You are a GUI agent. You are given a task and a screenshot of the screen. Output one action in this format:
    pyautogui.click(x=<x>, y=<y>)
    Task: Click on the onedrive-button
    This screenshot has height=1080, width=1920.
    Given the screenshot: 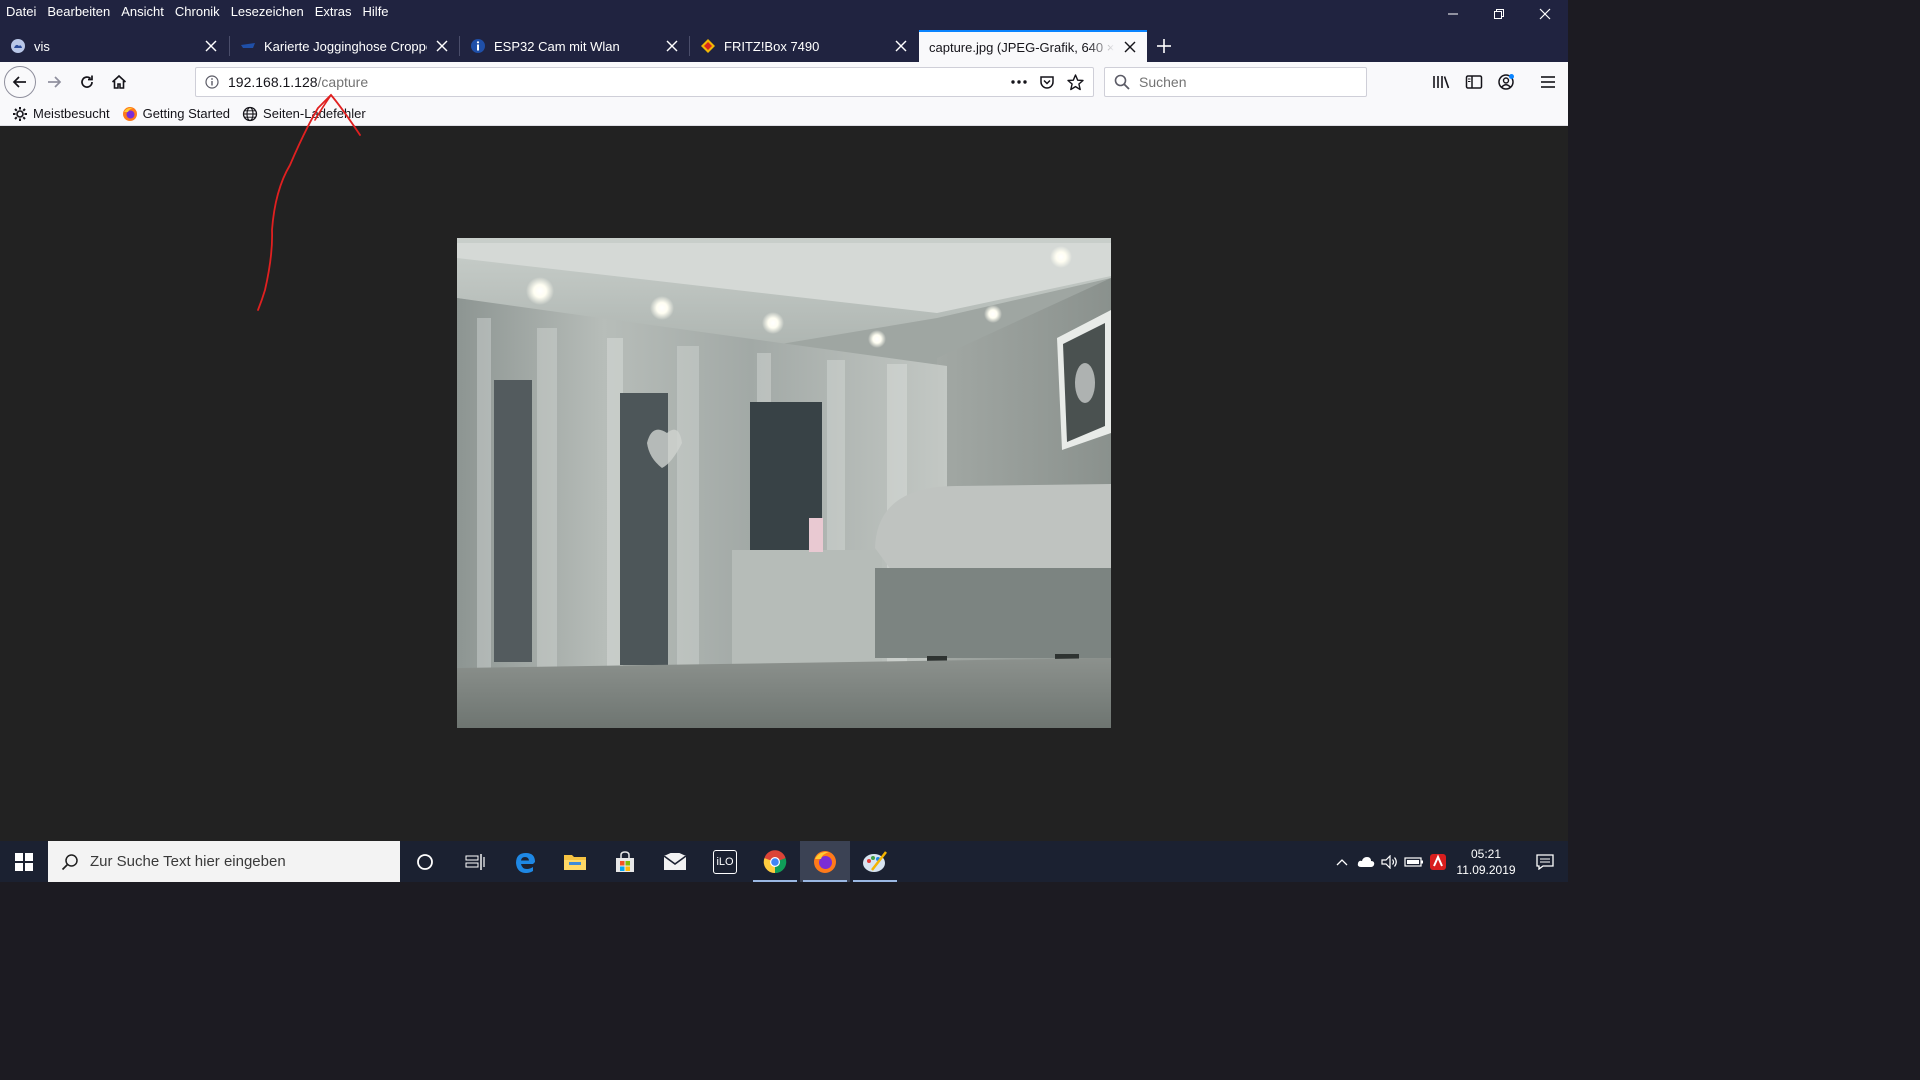 What is the action you would take?
    pyautogui.click(x=1366, y=861)
    